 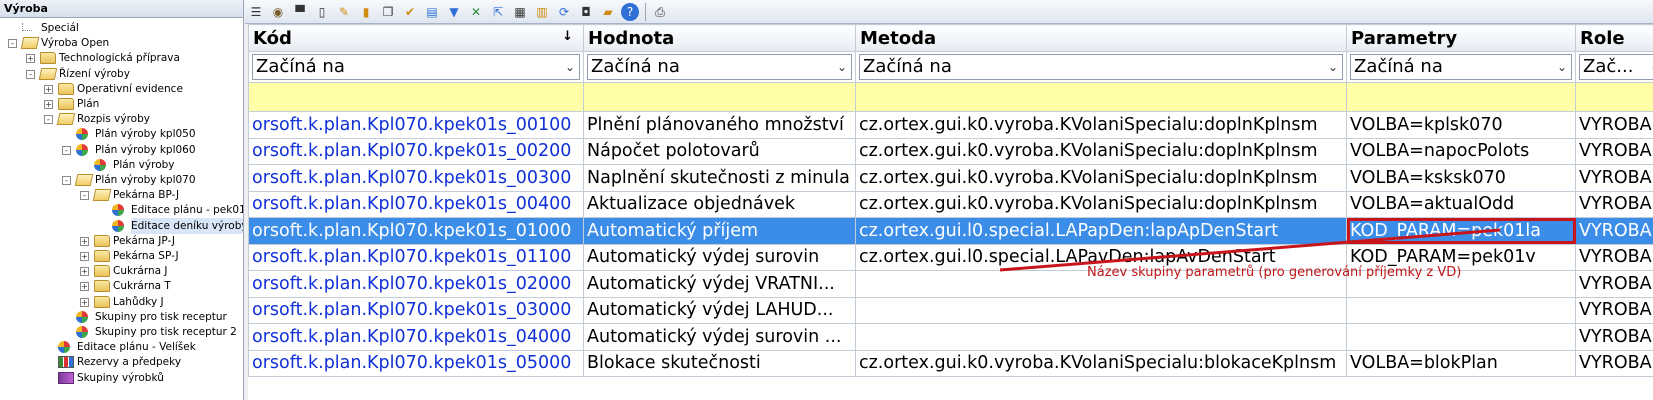 I want to click on tree-node: Editace deníku výroby, so click(x=121, y=225).